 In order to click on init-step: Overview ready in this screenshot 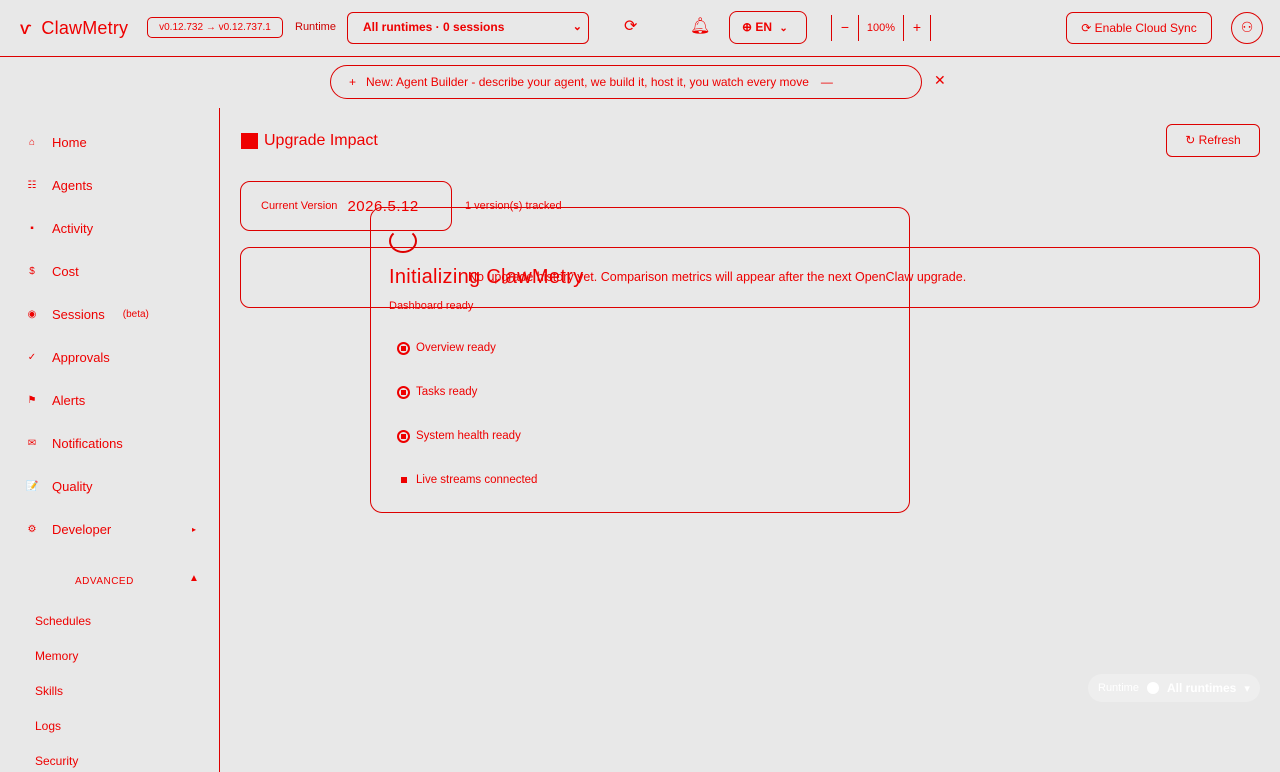, I will do `click(640, 348)`.